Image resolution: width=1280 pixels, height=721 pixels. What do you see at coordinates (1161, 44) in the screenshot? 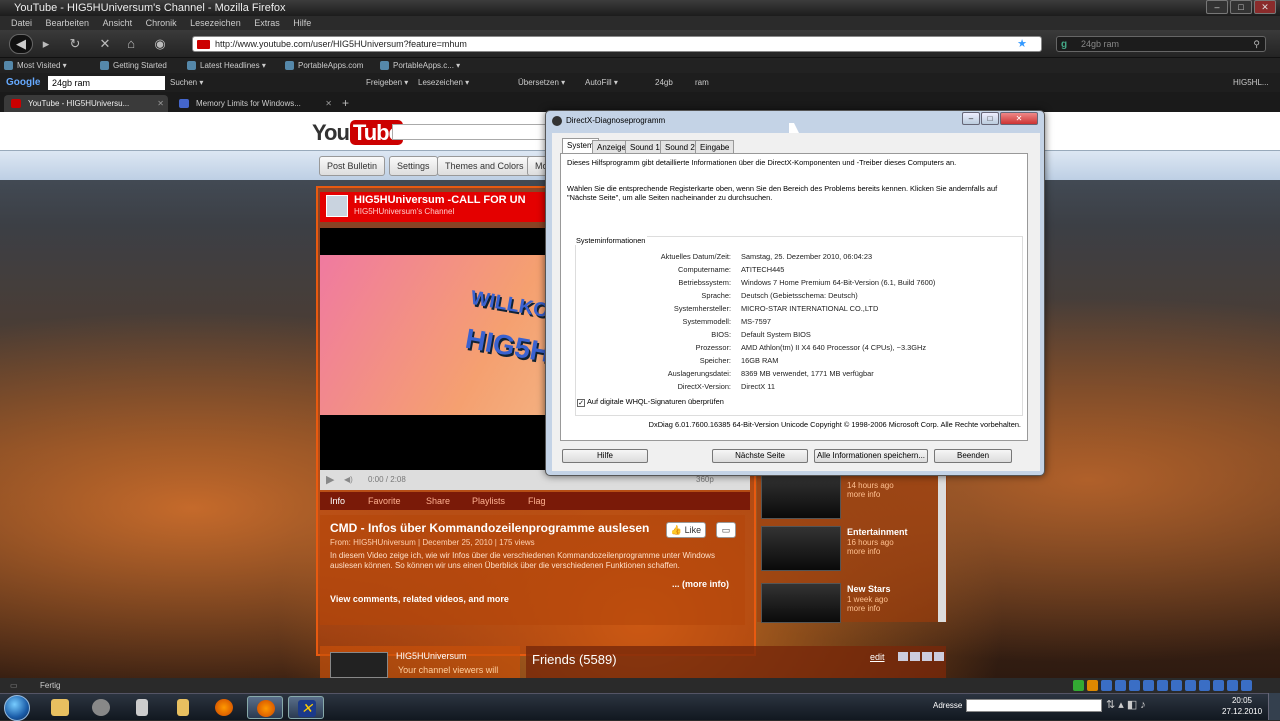
I see `search-input: g 24gb ram ⚲` at bounding box center [1161, 44].